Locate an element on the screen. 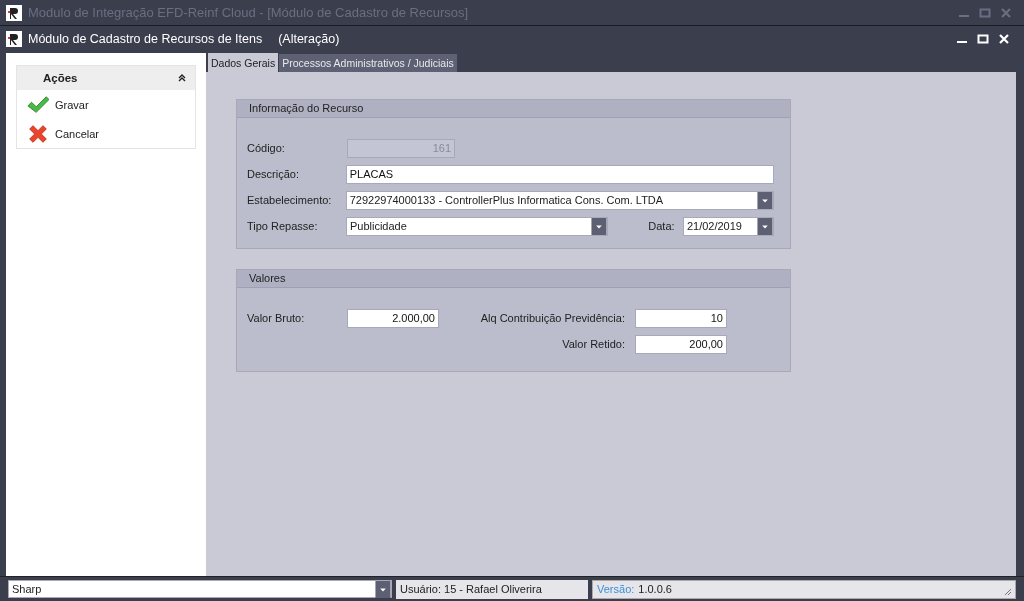 The image size is (1024, 601). field-label: Tipo Repasse: is located at coordinates (283, 226).